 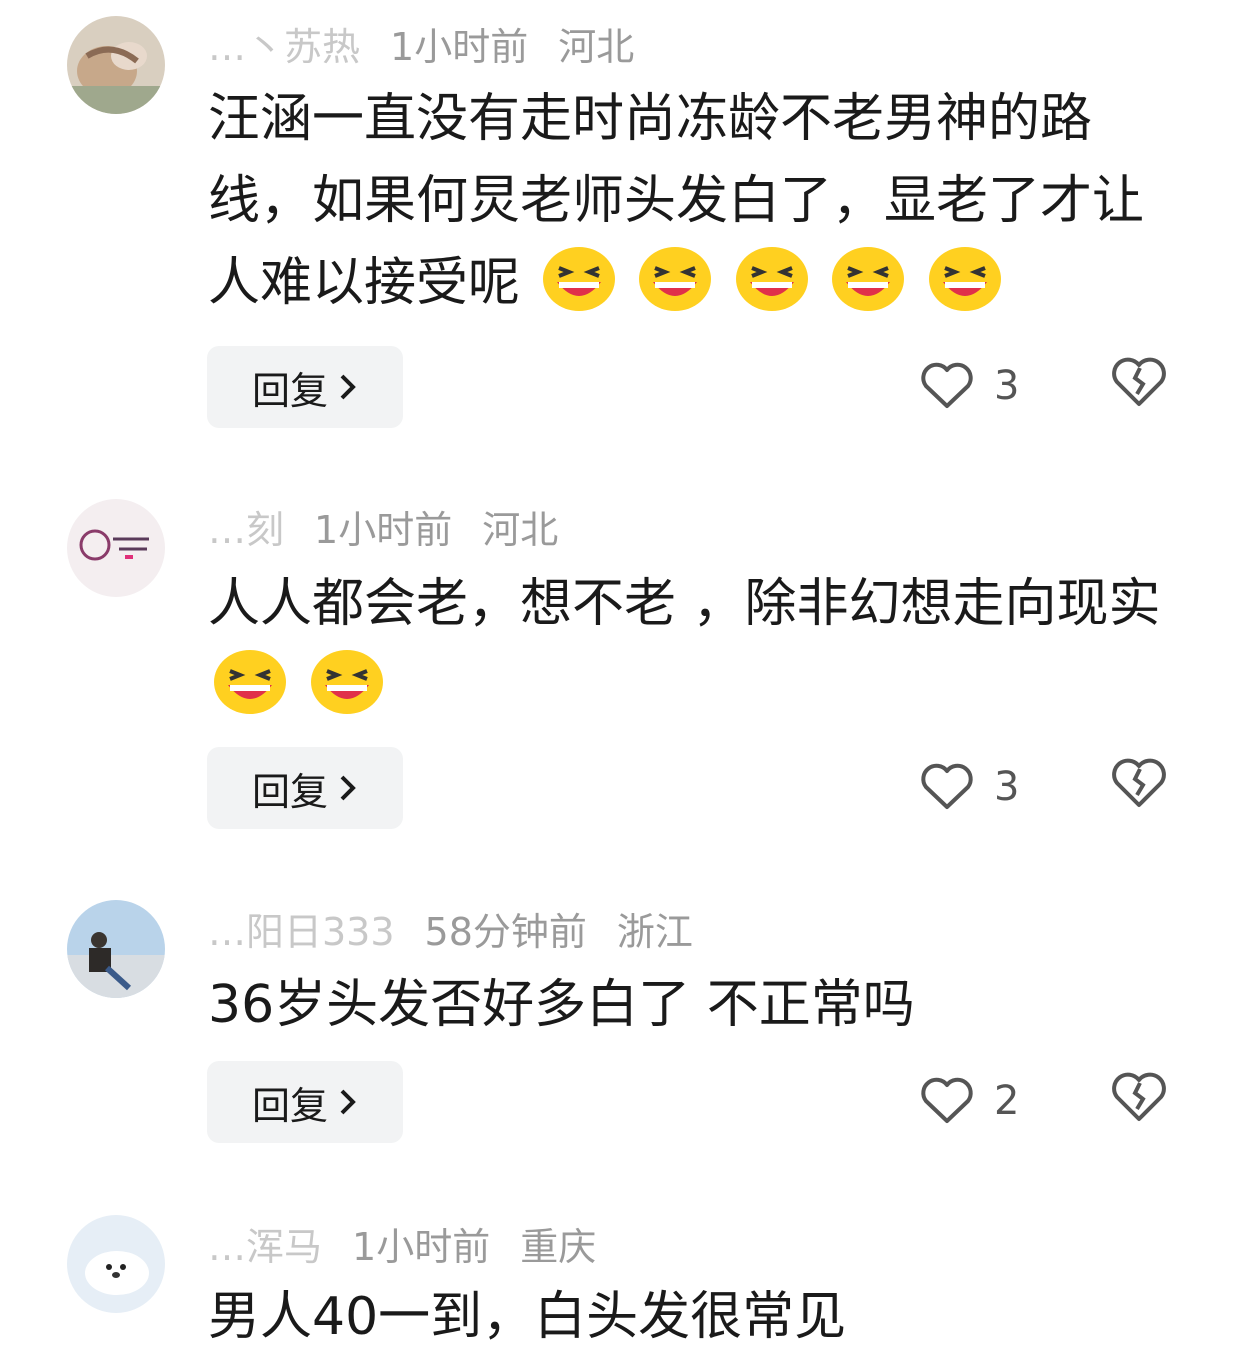 What do you see at coordinates (1007, 1101) in the screenshot?
I see `like-count: 2` at bounding box center [1007, 1101].